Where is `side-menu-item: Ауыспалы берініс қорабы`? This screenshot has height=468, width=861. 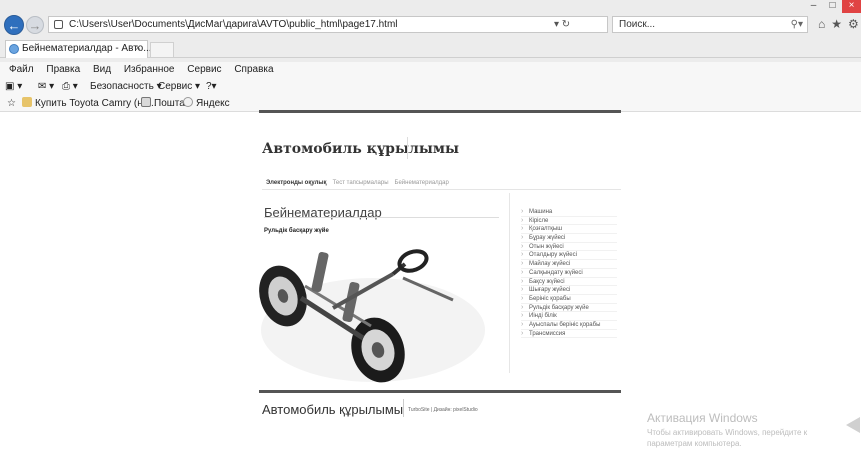 side-menu-item: Ауыспалы берініс қорабы is located at coordinates (569, 325).